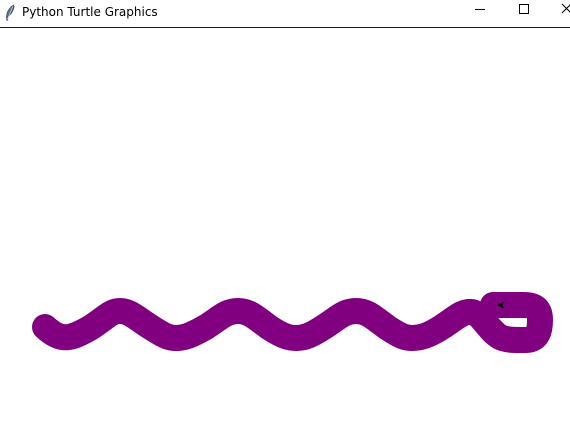  What do you see at coordinates (565, 8) in the screenshot?
I see `close-icon` at bounding box center [565, 8].